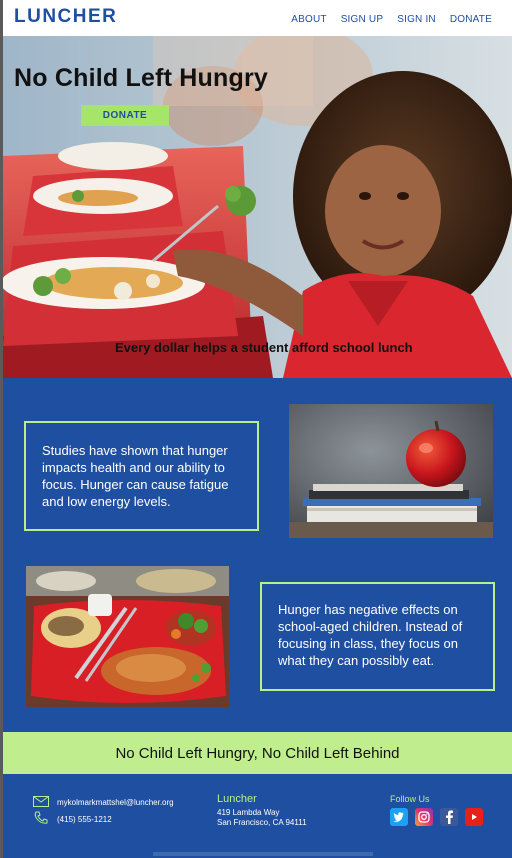 This screenshot has width=512, height=858. I want to click on mail-icon, so click(41, 802).